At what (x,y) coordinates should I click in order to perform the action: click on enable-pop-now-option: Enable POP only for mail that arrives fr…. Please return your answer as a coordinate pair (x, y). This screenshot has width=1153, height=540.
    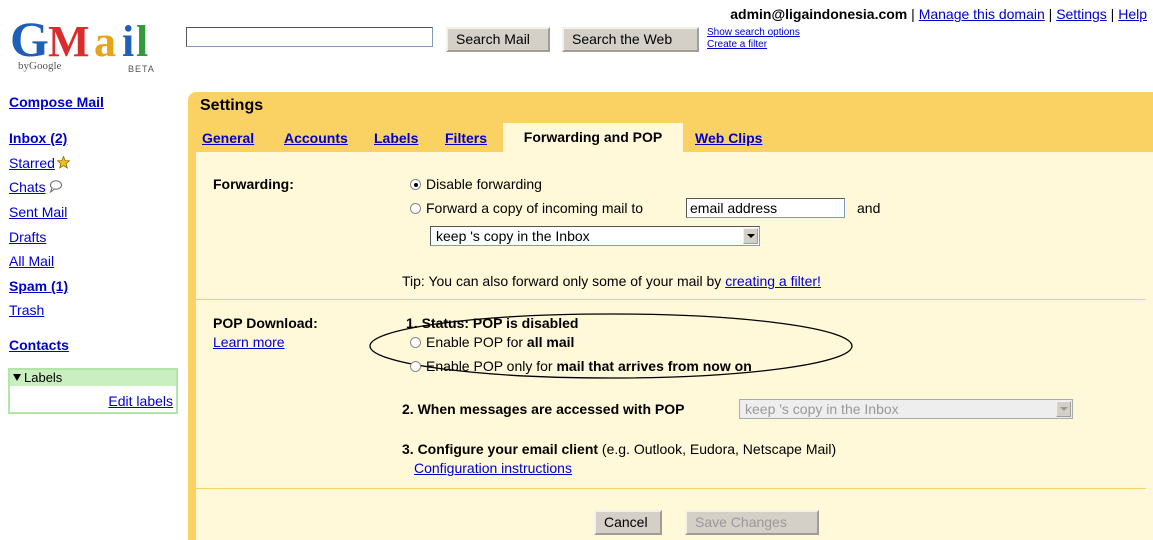
    Looking at the image, I should click on (581, 366).